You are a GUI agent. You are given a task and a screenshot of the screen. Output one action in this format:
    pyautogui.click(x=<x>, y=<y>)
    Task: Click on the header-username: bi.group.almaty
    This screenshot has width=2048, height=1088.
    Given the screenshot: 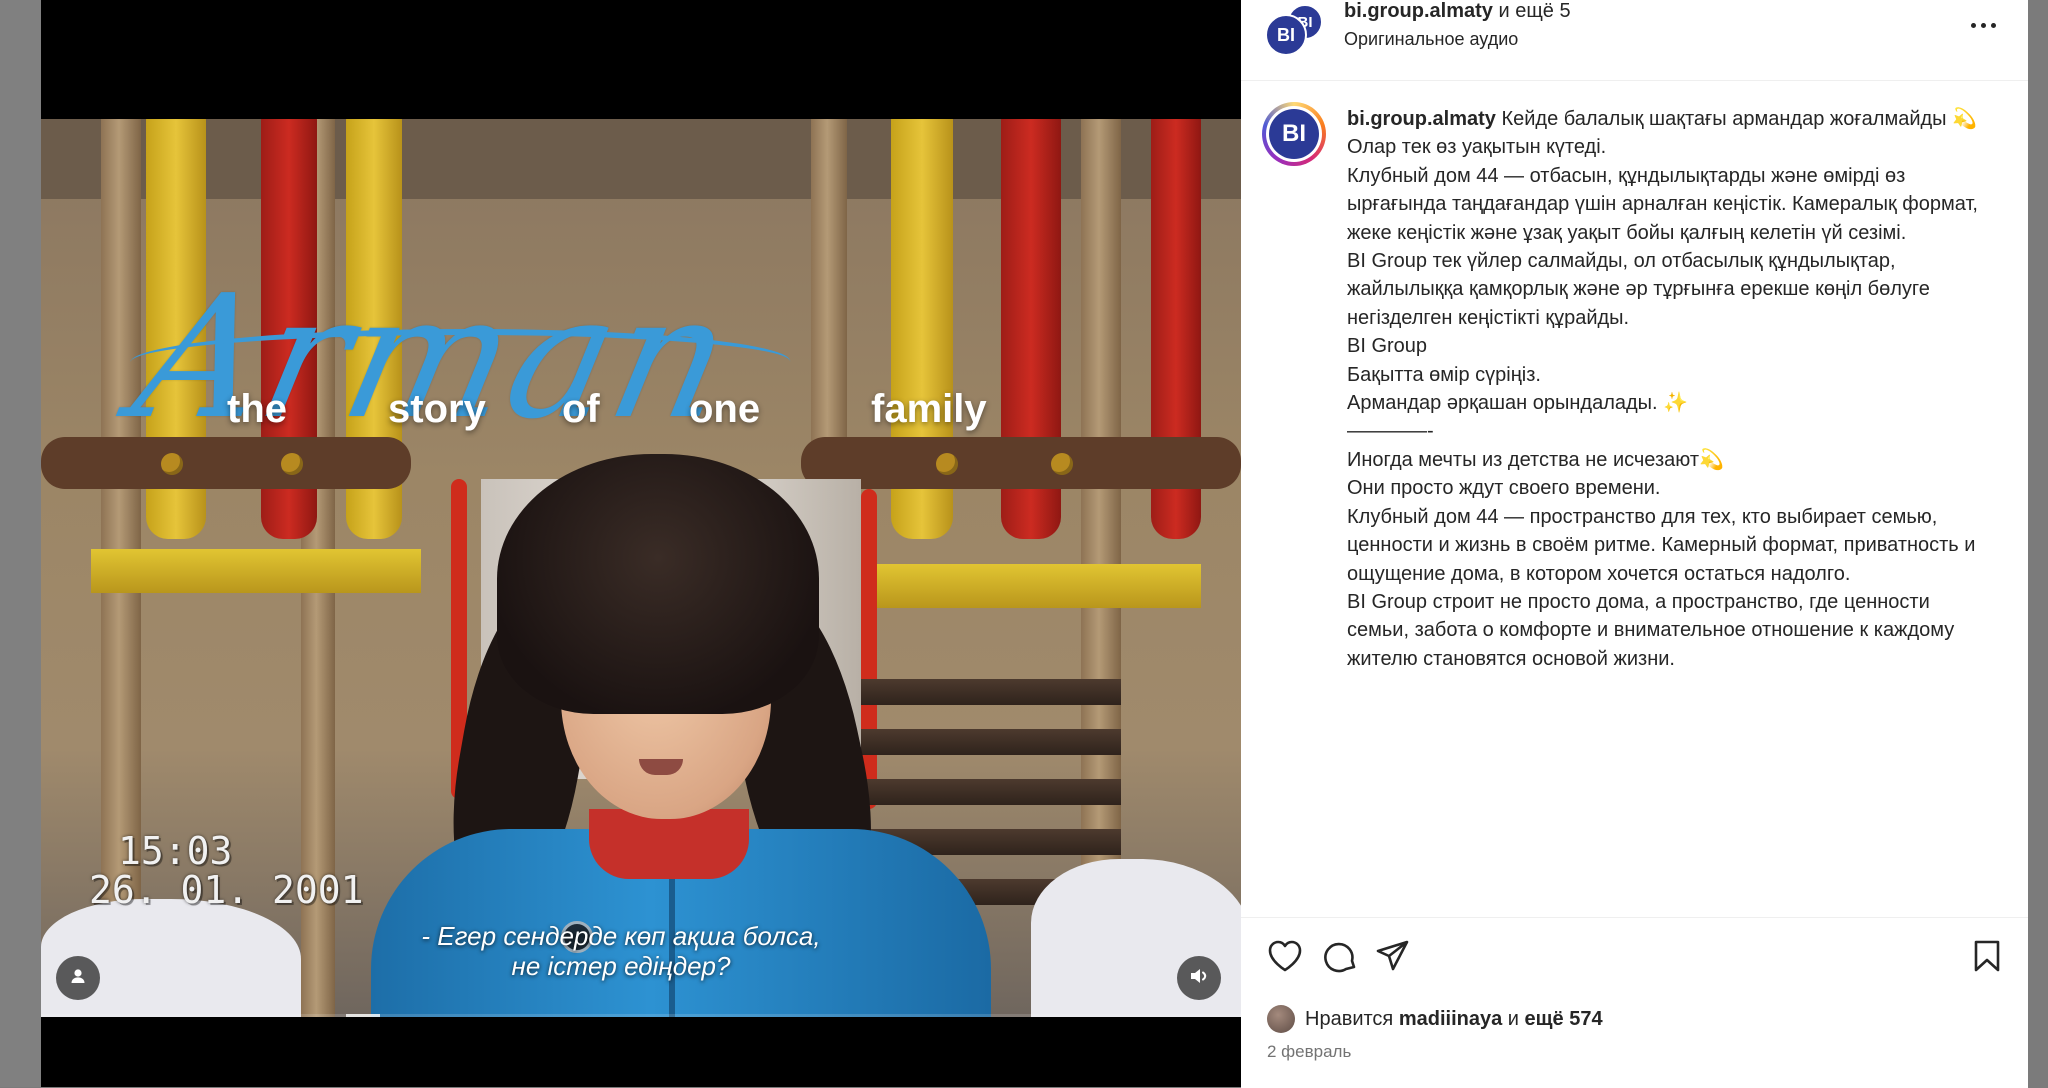 What is the action you would take?
    pyautogui.click(x=1418, y=11)
    